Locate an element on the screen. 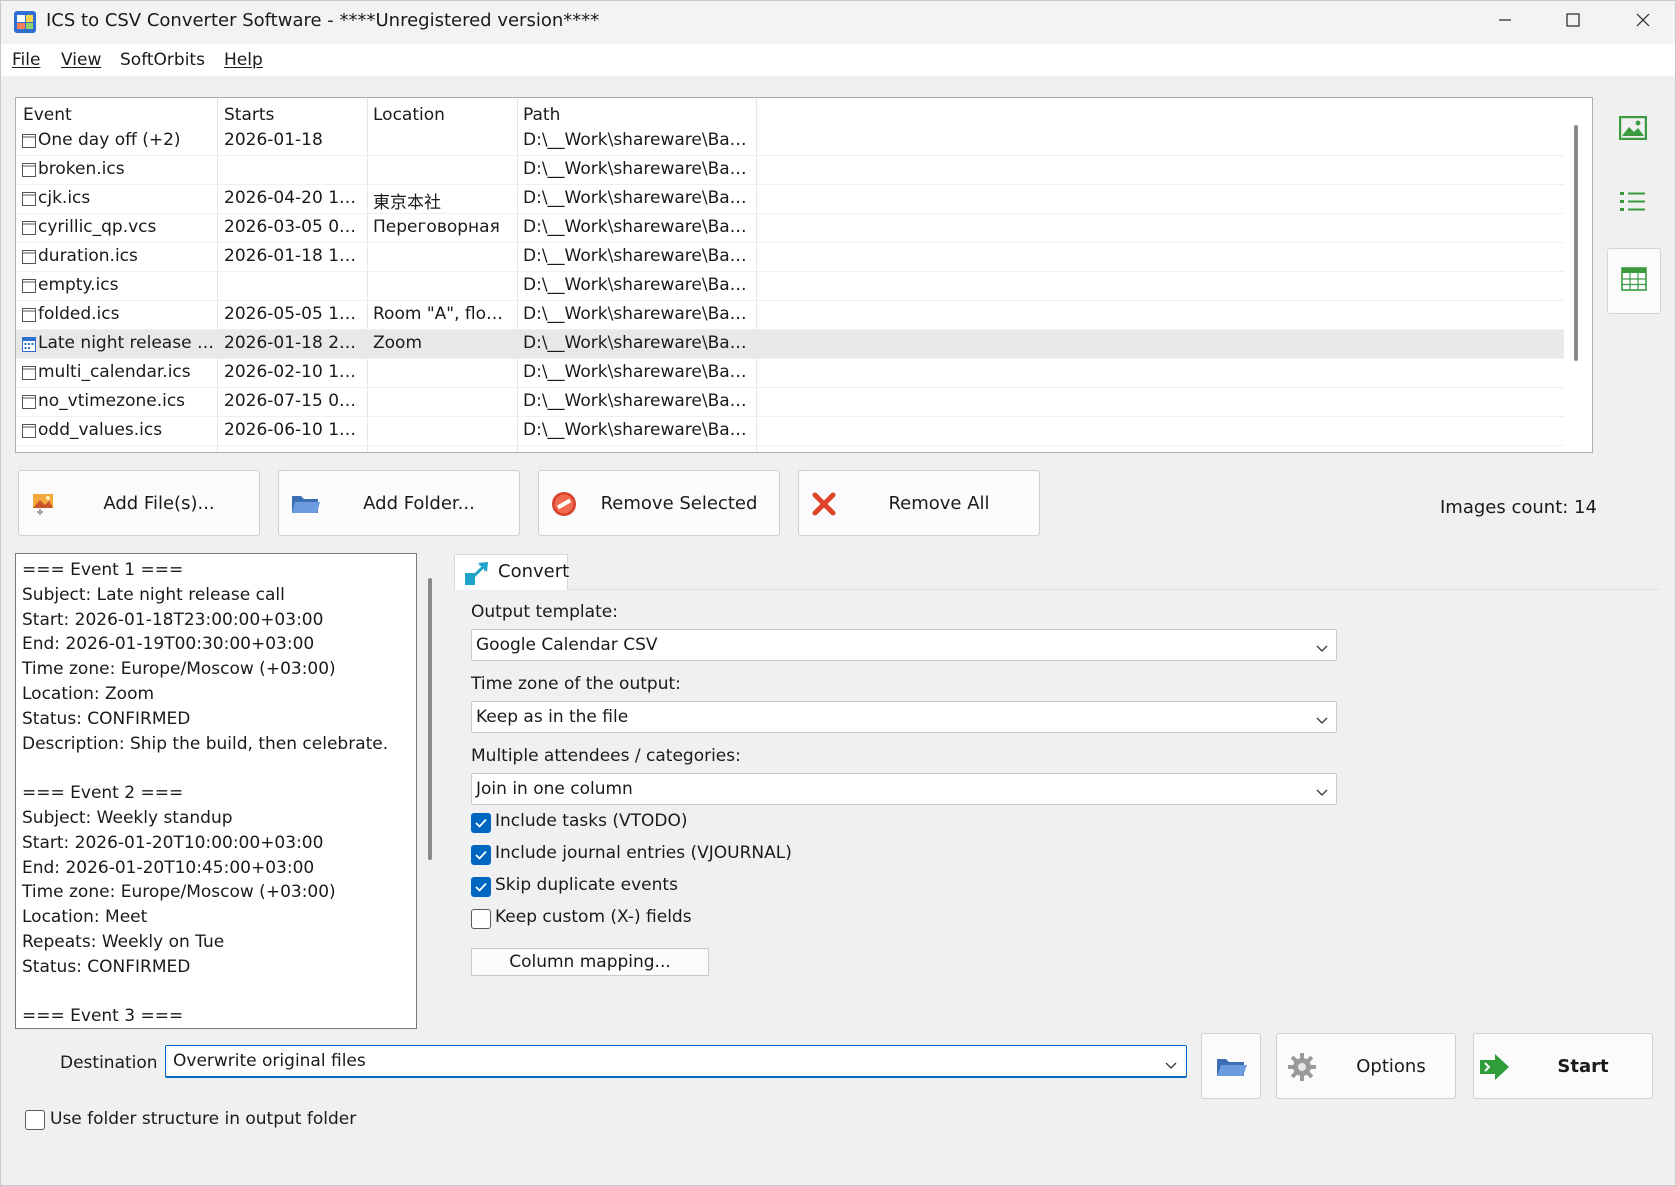  cell-event: empty.ics is located at coordinates (78, 285).